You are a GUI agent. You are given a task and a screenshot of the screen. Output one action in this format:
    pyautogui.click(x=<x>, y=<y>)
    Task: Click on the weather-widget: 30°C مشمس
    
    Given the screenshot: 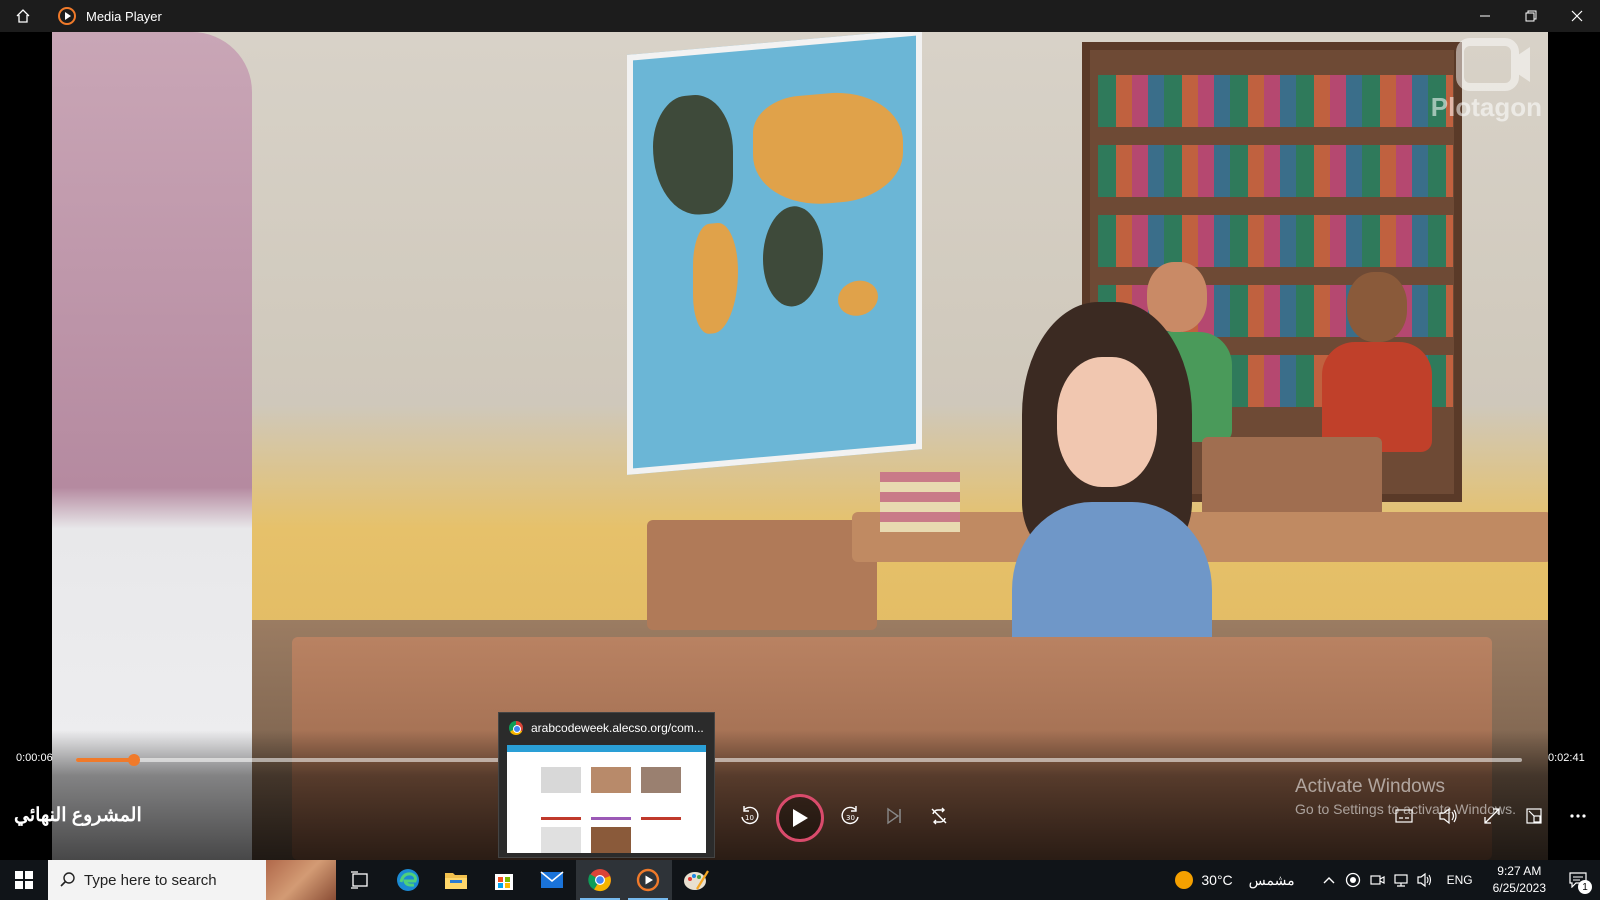 What is the action you would take?
    pyautogui.click(x=1235, y=880)
    